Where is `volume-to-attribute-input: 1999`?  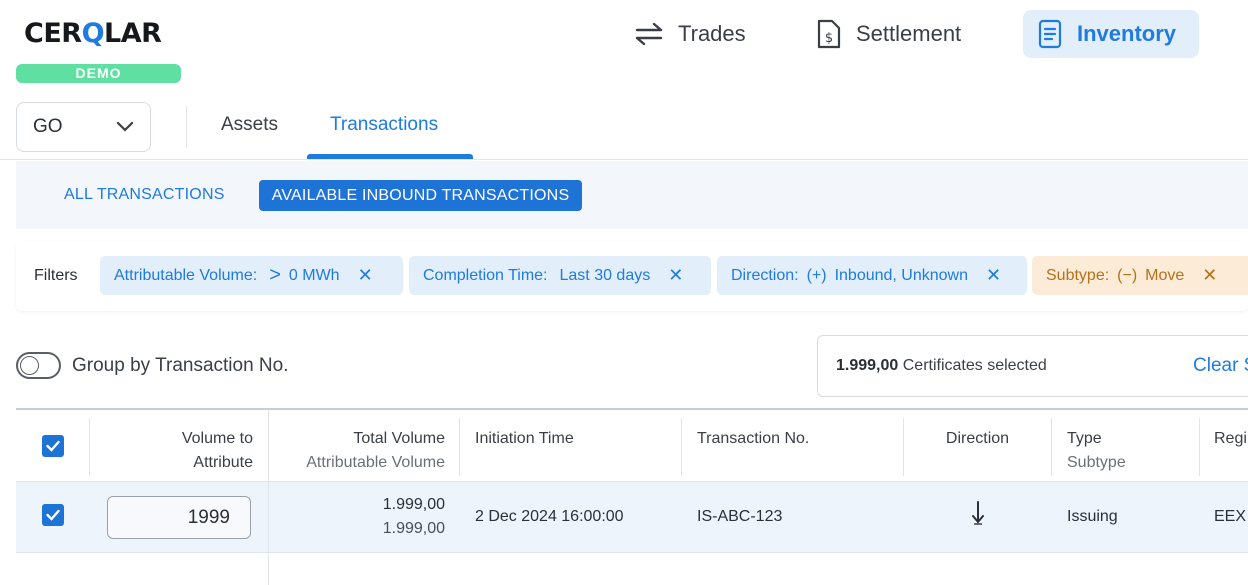
volume-to-attribute-input: 1999 is located at coordinates (179, 517).